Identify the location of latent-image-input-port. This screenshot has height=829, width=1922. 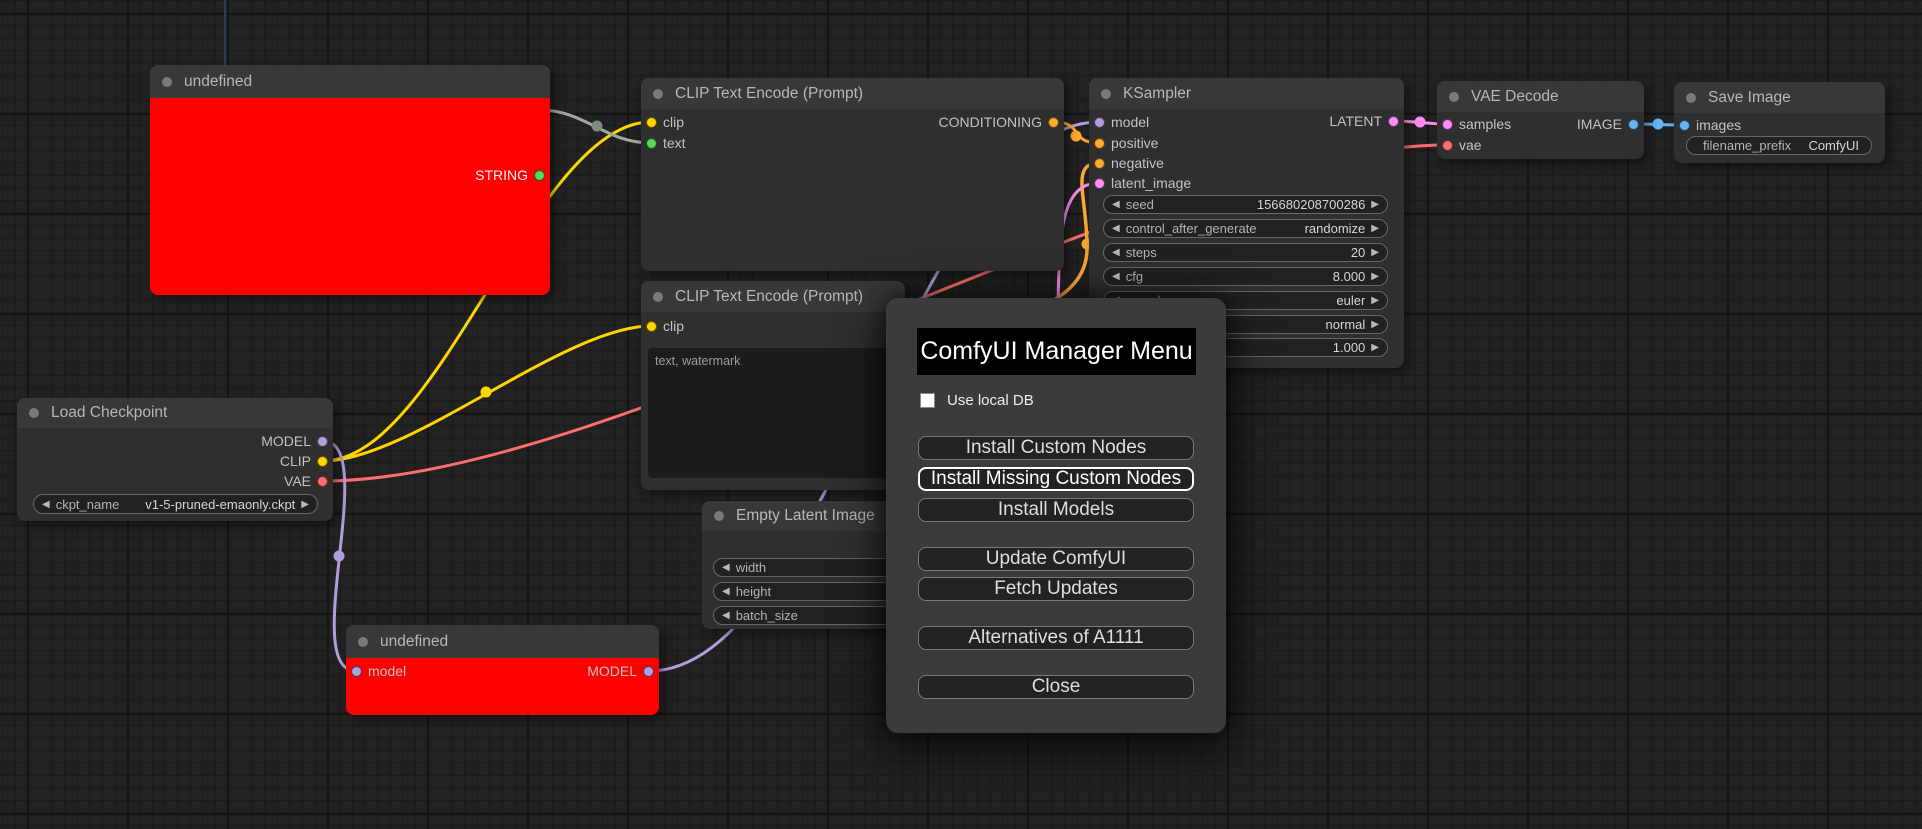
(1099, 183).